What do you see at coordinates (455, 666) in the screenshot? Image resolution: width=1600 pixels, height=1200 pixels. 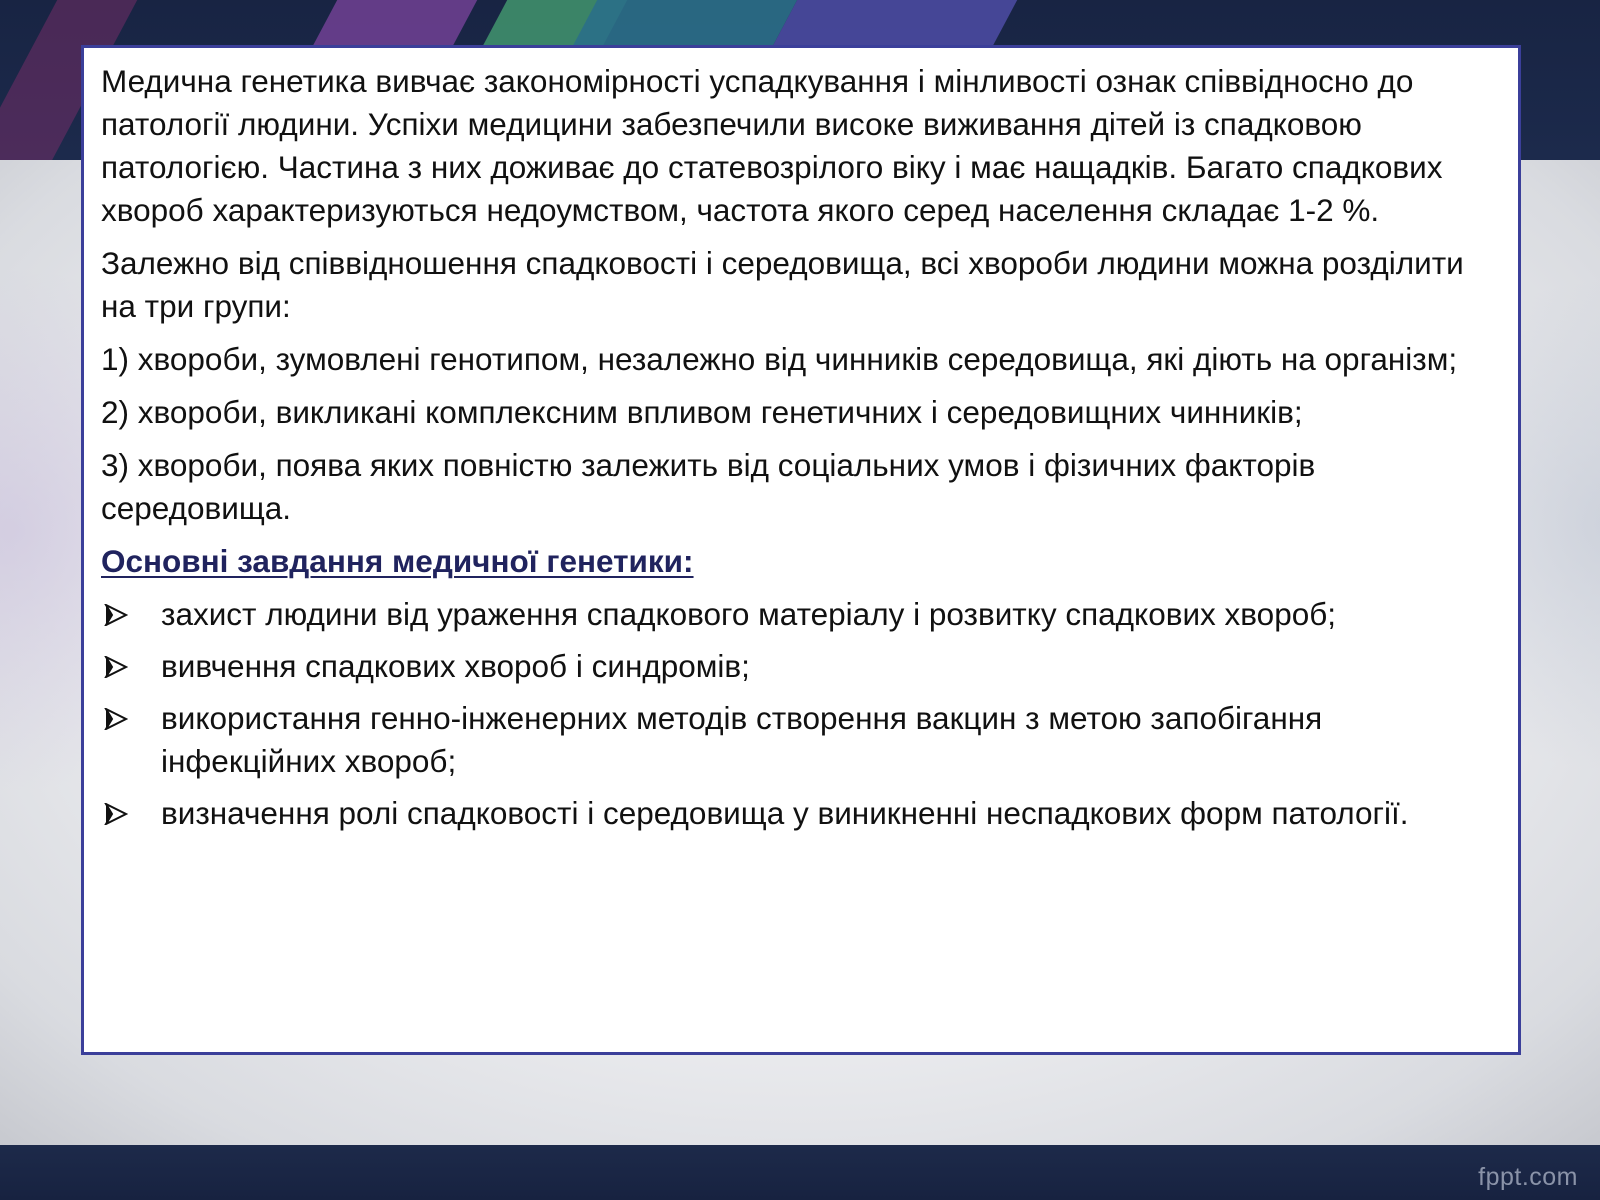 I see `task-text: вивчення спадкових хвороб і синдромів;` at bounding box center [455, 666].